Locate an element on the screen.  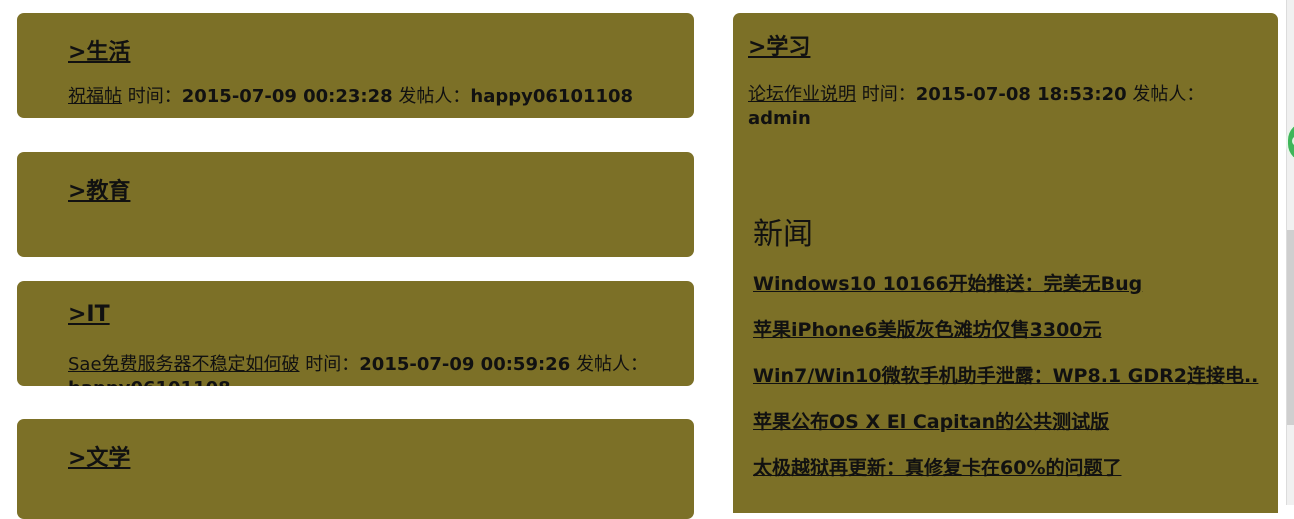
news-link: Win7/Win10微软手机助手泄露：WP8.1 GDR2连接电.. is located at coordinates (1005, 376).